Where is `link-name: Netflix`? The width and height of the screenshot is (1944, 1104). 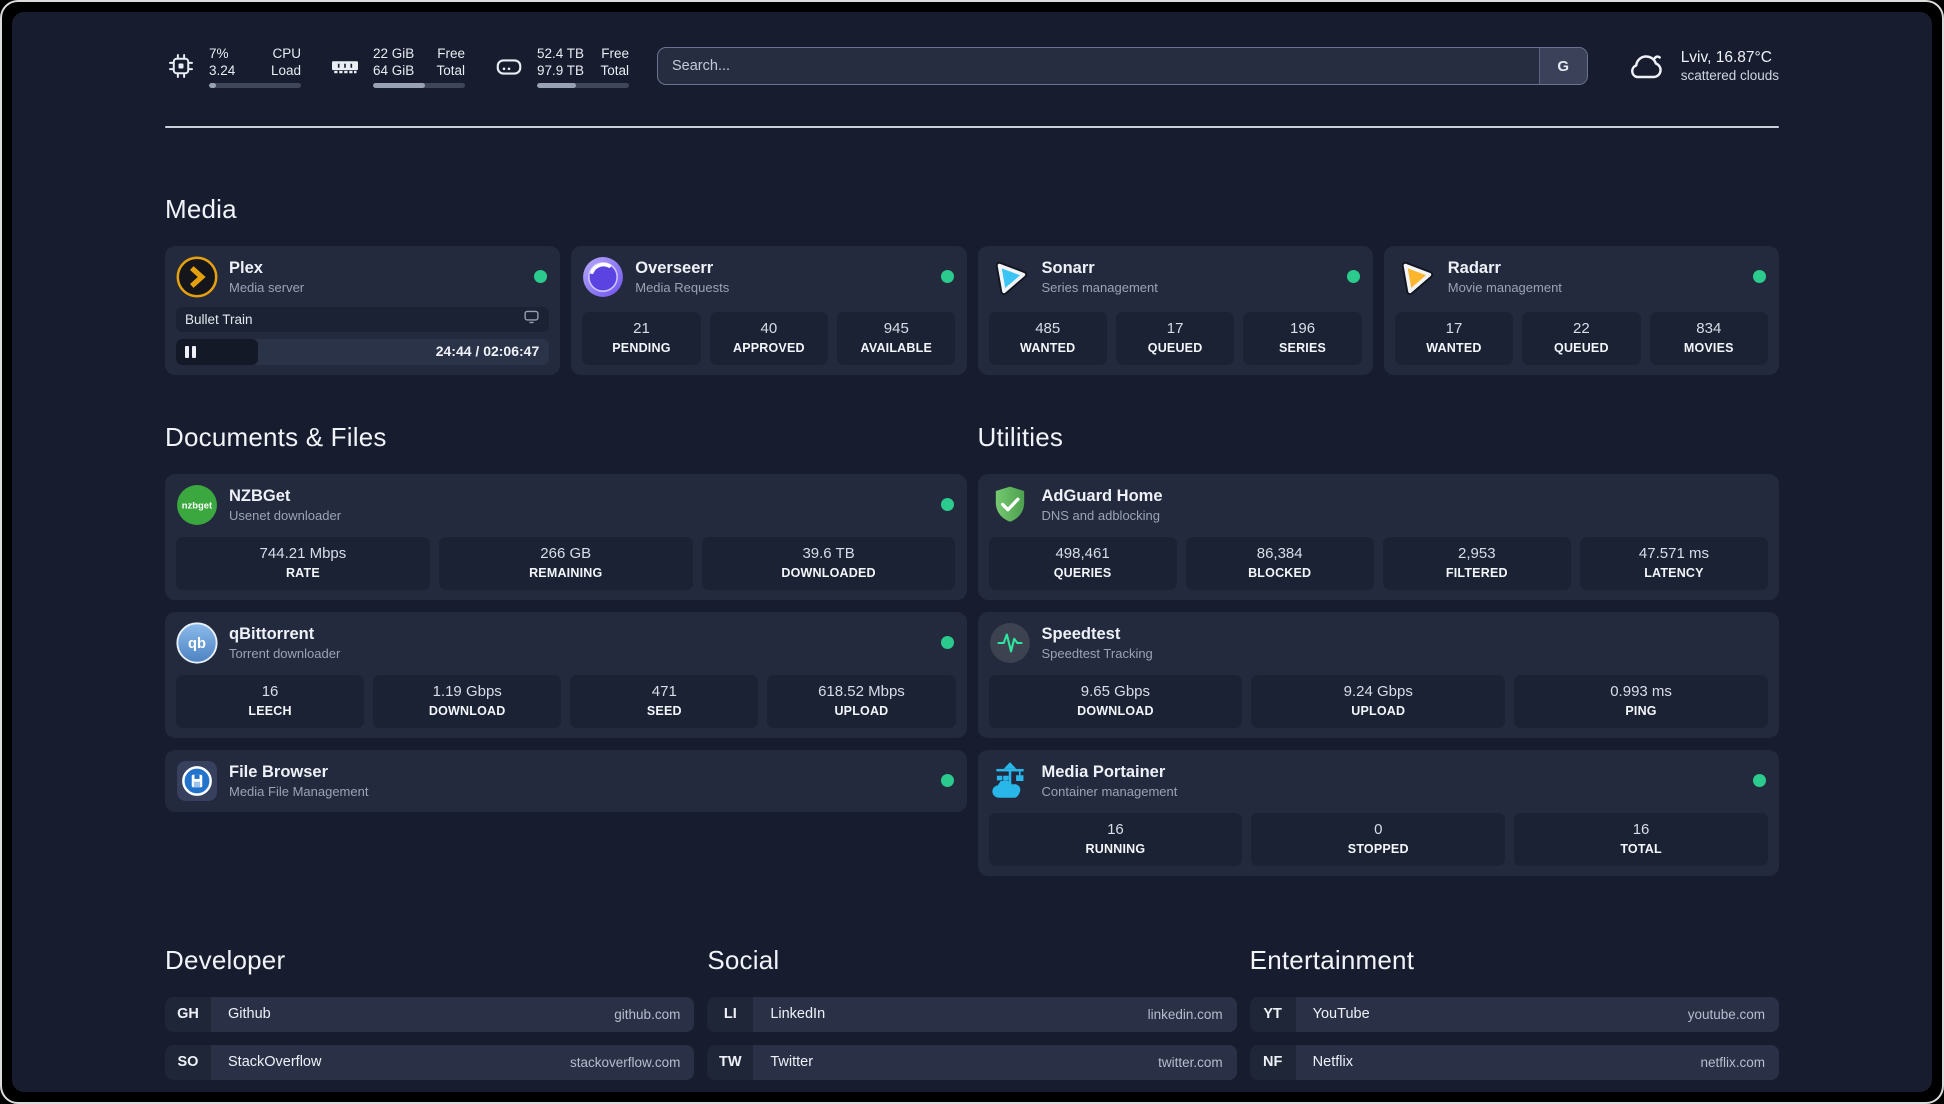 link-name: Netflix is located at coordinates (1332, 1062).